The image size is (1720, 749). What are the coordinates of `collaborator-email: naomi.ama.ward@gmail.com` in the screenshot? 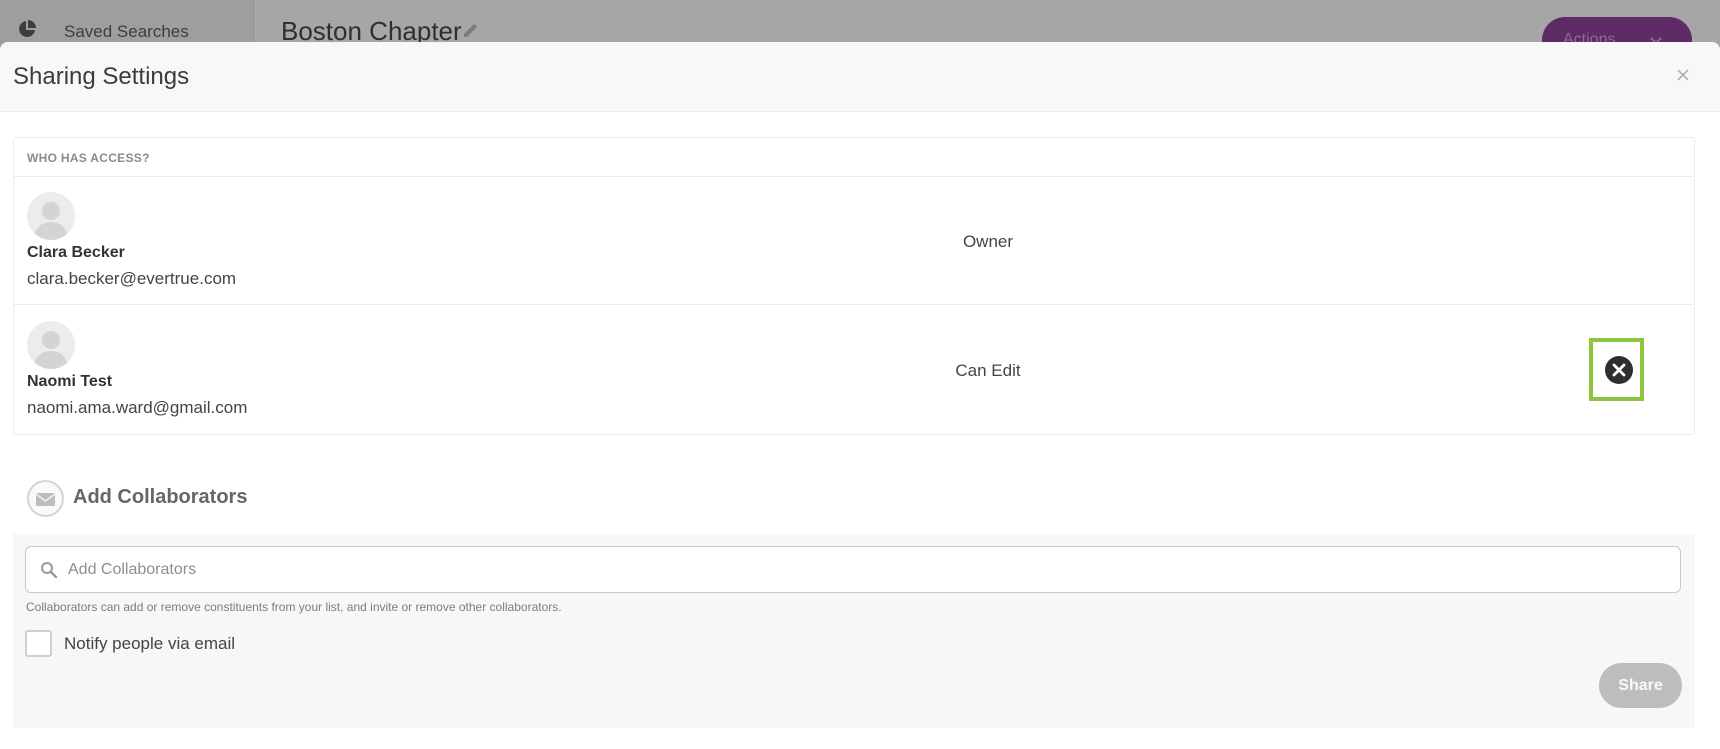 It's located at (137, 407).